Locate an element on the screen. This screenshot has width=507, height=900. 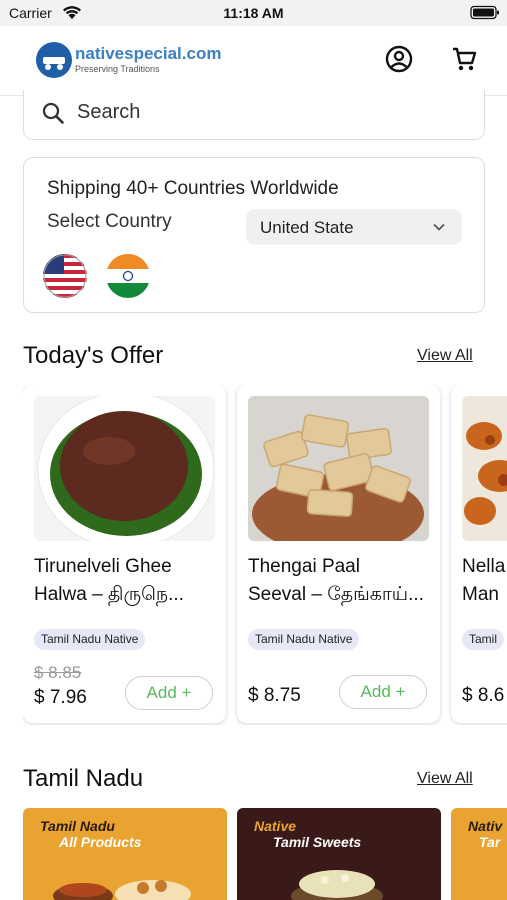
category-subtitle: Tar is located at coordinates (490, 842).